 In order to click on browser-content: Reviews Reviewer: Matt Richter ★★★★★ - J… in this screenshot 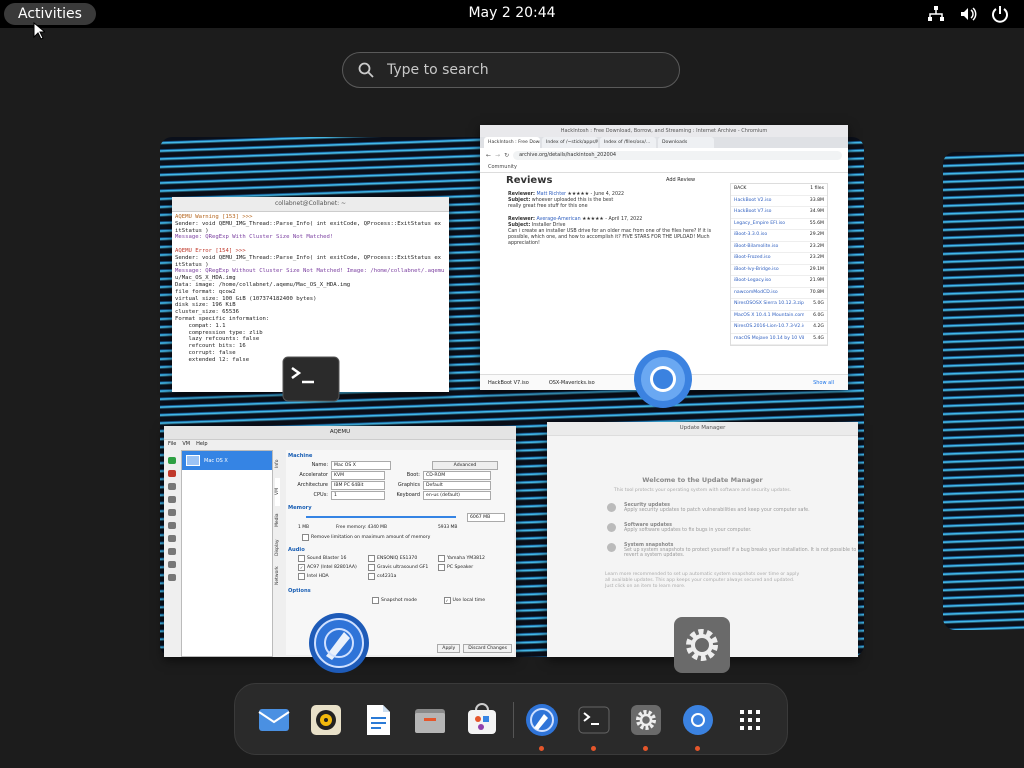, I will do `click(664, 273)`.